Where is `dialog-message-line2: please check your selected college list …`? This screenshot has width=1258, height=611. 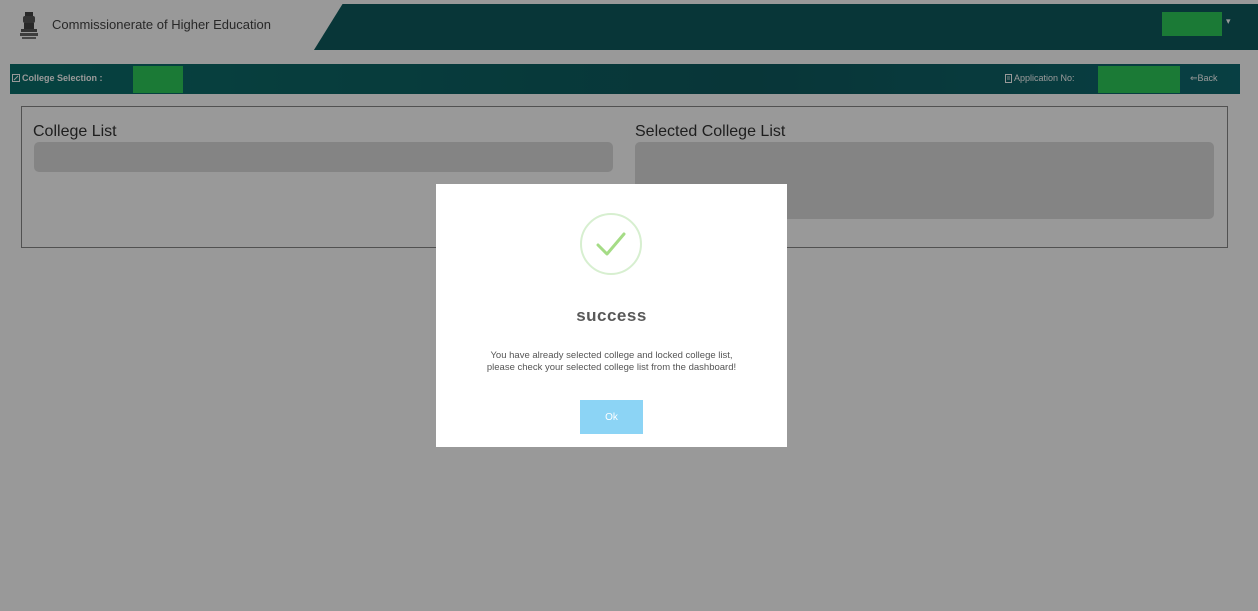 dialog-message-line2: please check your selected college list … is located at coordinates (611, 367).